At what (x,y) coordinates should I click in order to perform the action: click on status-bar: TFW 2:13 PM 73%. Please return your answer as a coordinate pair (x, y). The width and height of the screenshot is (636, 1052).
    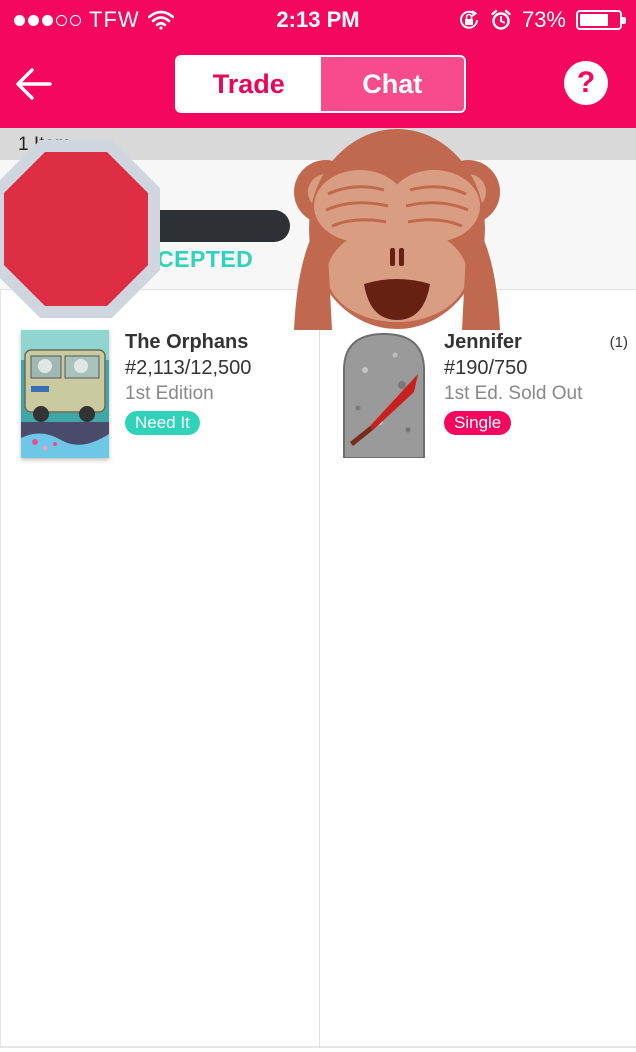
    Looking at the image, I should click on (318, 20).